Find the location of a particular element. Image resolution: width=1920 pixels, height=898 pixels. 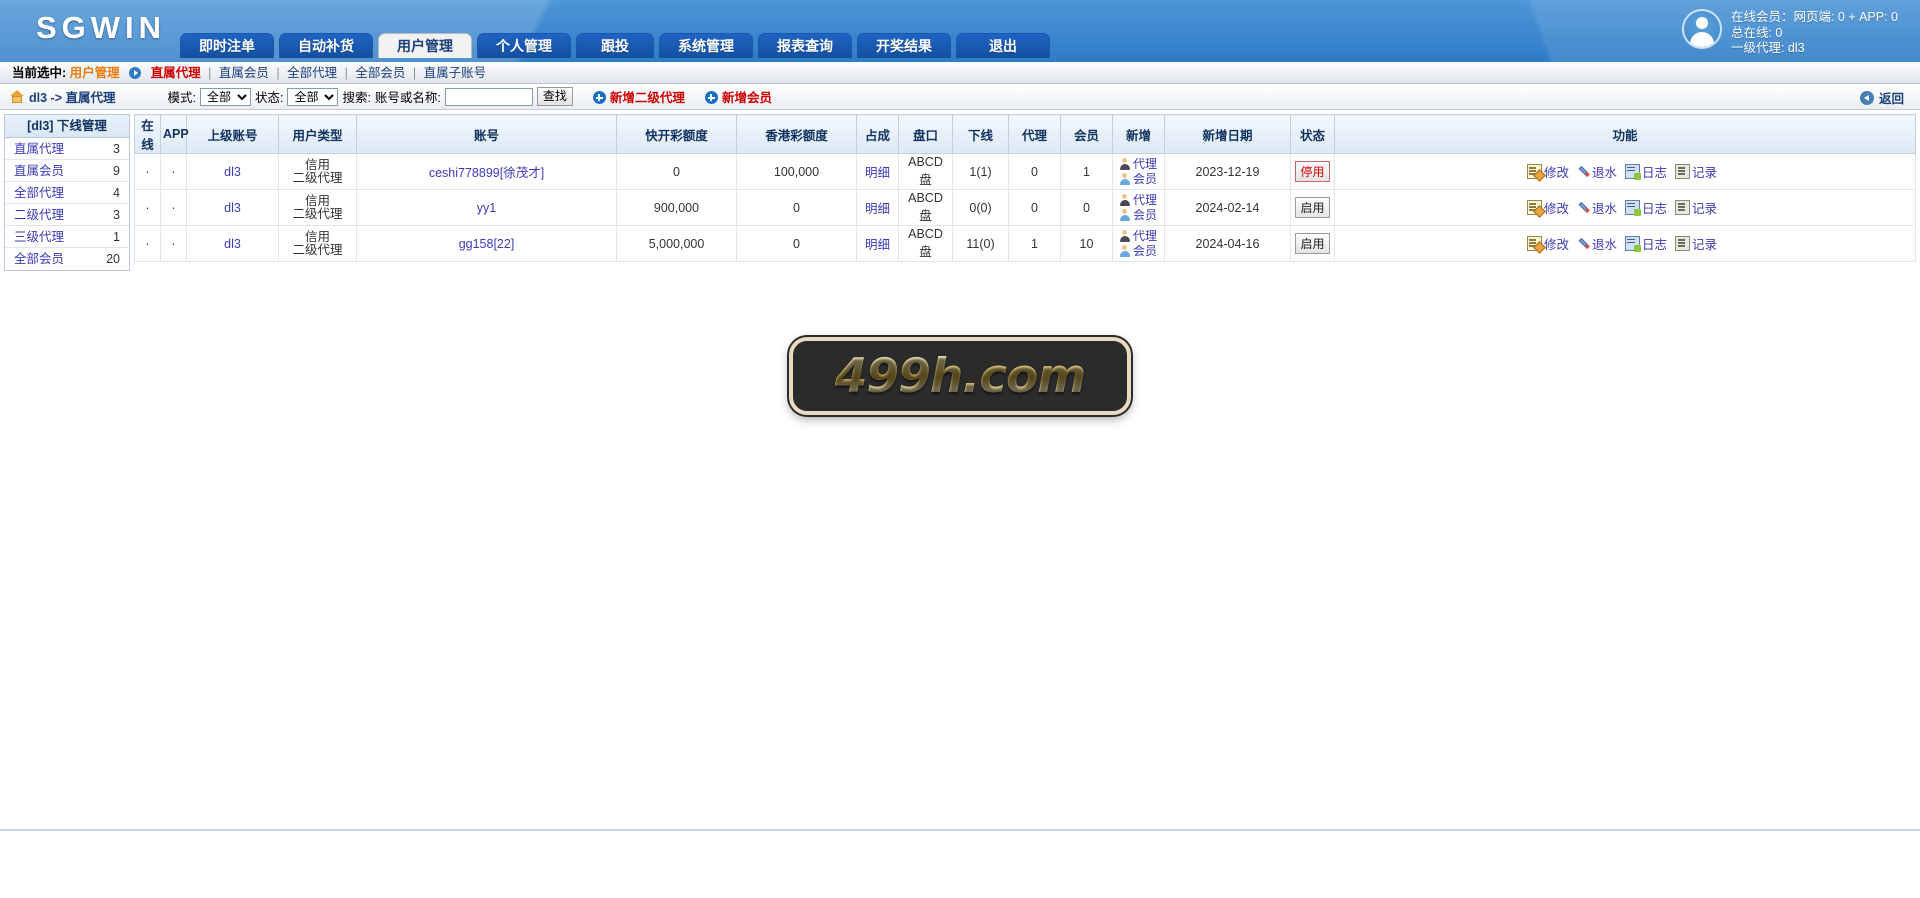

add-member-button: 新增会员 is located at coordinates (738, 96).